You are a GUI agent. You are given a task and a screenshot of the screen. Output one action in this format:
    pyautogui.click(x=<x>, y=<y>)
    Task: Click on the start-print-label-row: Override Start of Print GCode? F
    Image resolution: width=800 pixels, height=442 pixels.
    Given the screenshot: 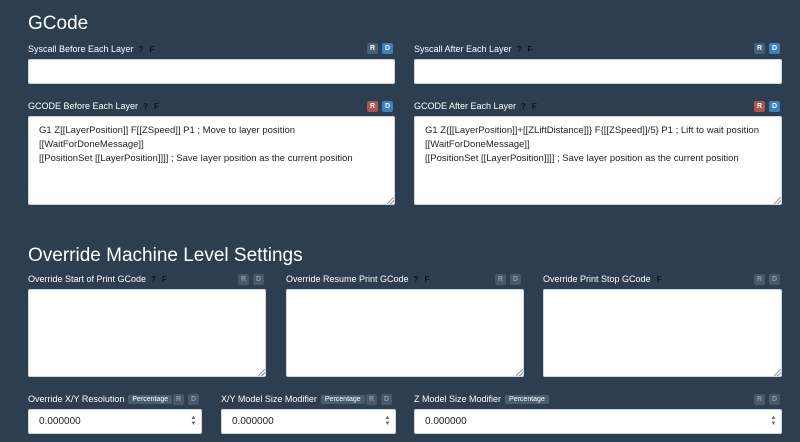 What is the action you would take?
    pyautogui.click(x=97, y=279)
    